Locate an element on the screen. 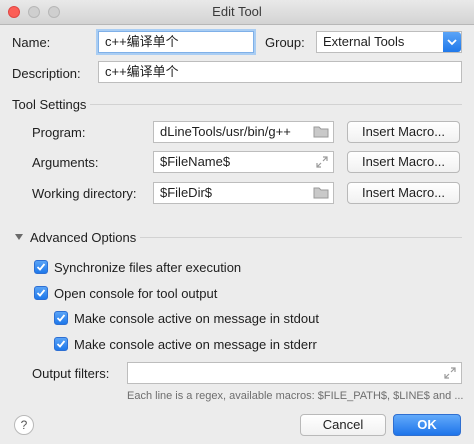 The width and height of the screenshot is (474, 444). group-select: External Tools is located at coordinates (389, 42).